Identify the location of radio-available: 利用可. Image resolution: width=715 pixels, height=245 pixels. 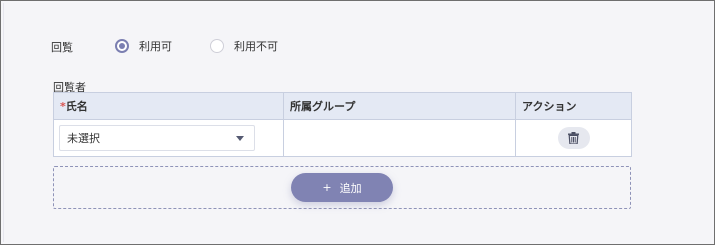
(143, 46).